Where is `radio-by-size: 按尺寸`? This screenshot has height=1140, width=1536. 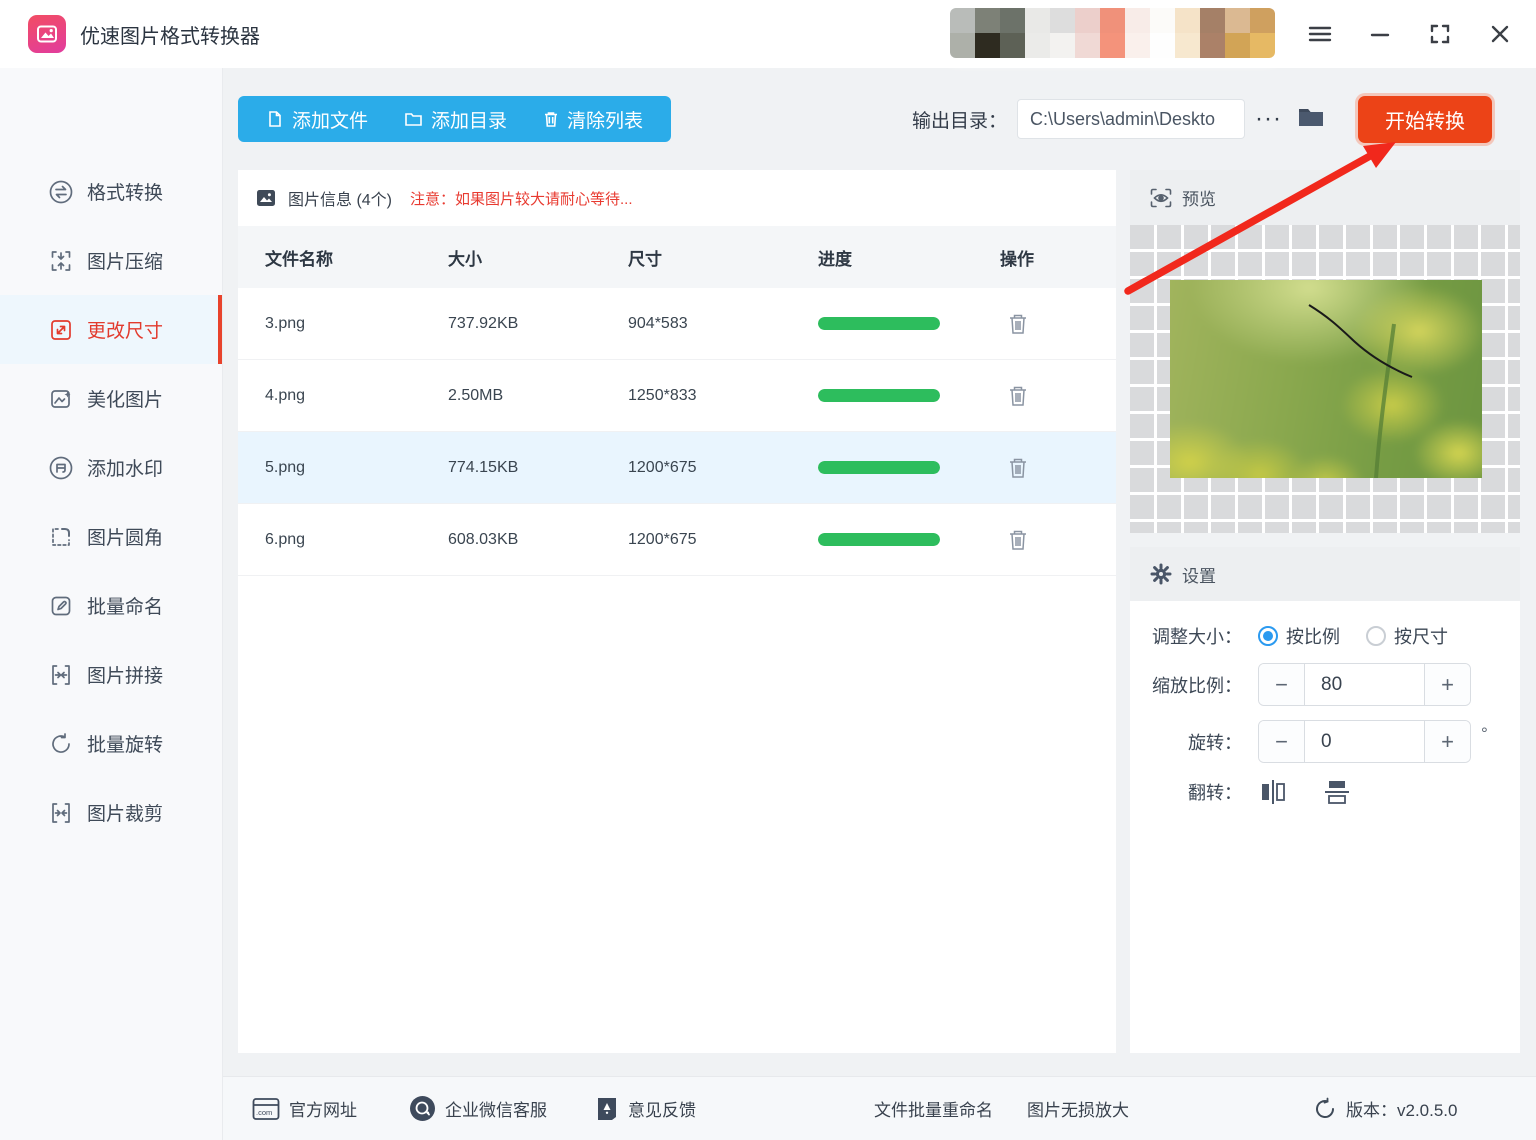 radio-by-size: 按尺寸 is located at coordinates (1407, 636).